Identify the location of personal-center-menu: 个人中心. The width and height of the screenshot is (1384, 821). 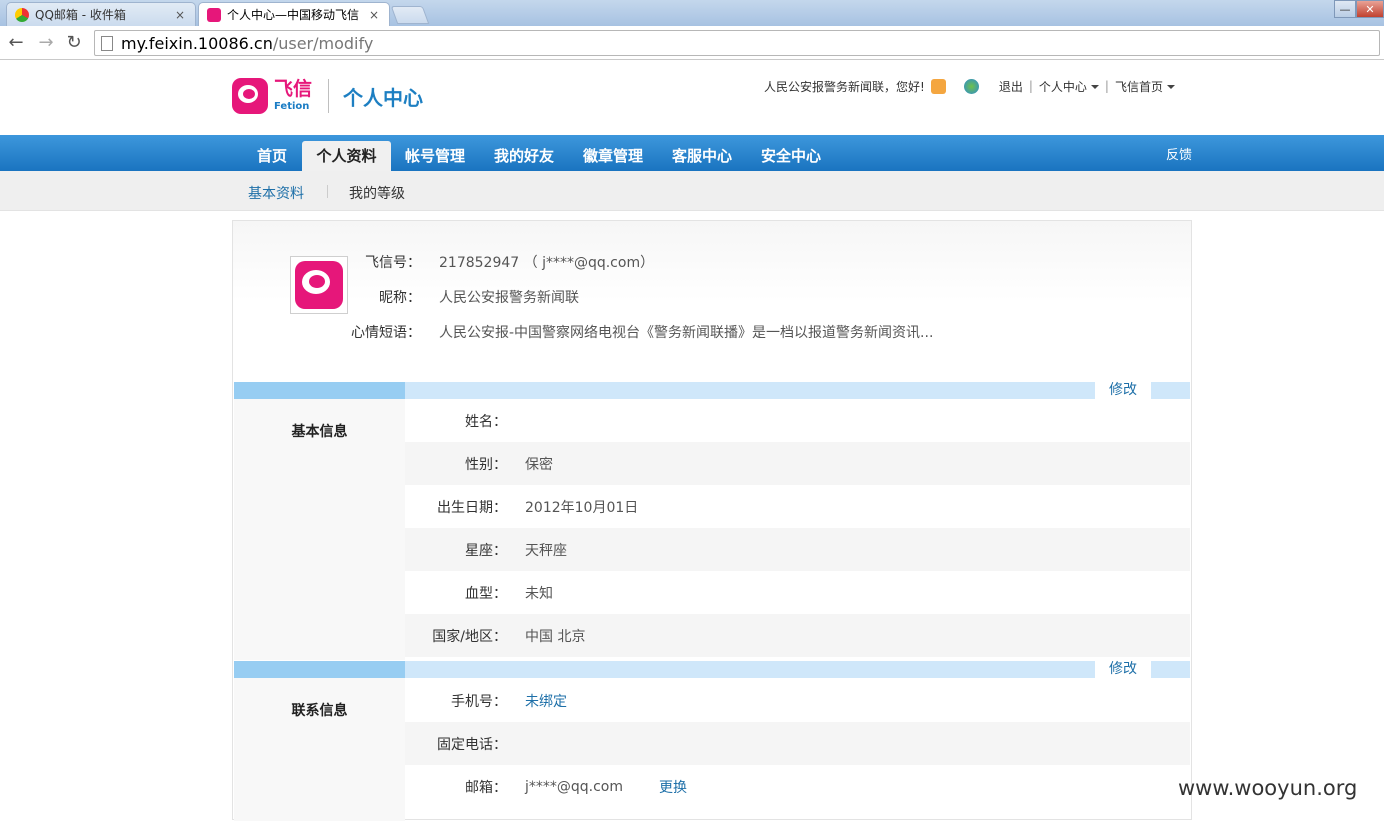
(1069, 86).